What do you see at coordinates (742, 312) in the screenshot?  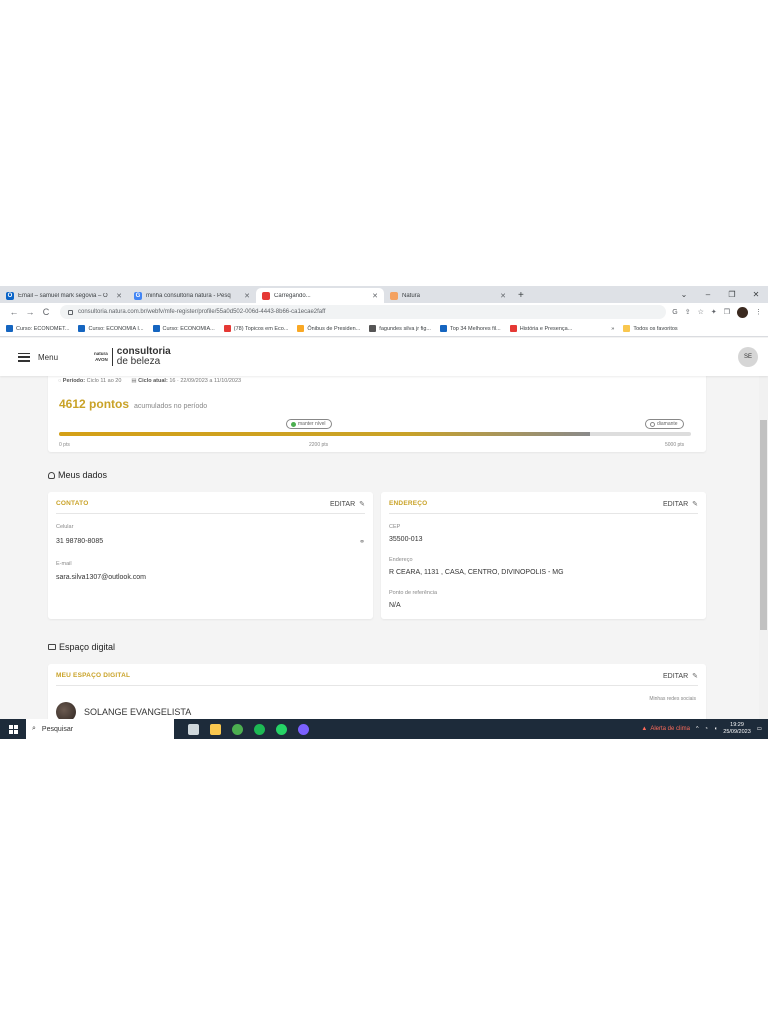 I see `profile-avatar-icon` at bounding box center [742, 312].